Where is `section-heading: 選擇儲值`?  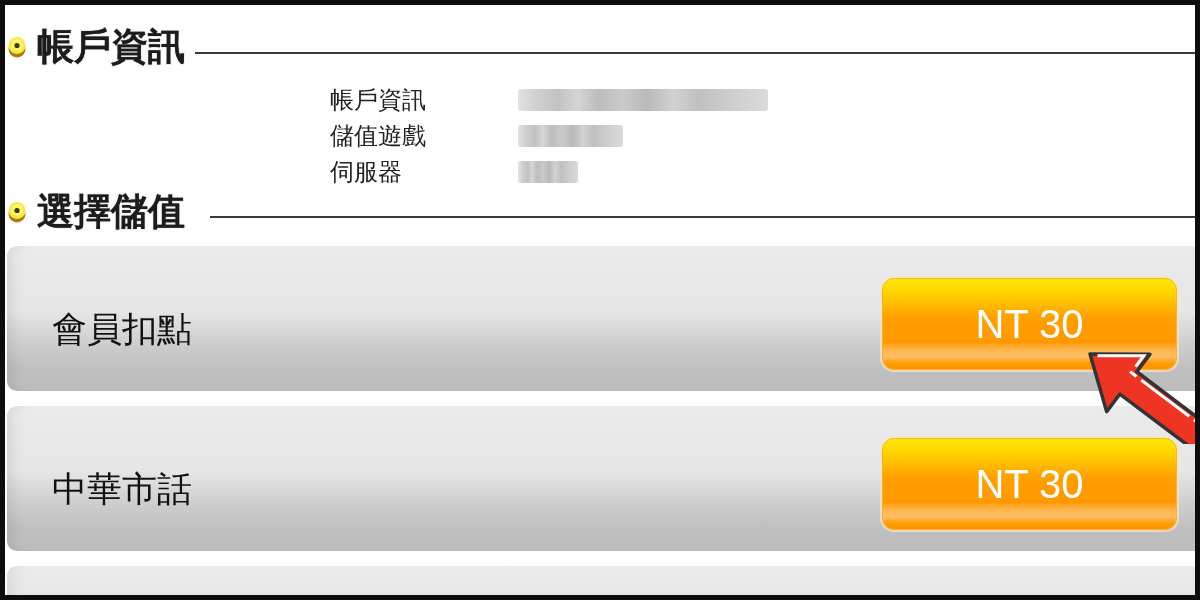 section-heading: 選擇儲值 is located at coordinates (111, 212).